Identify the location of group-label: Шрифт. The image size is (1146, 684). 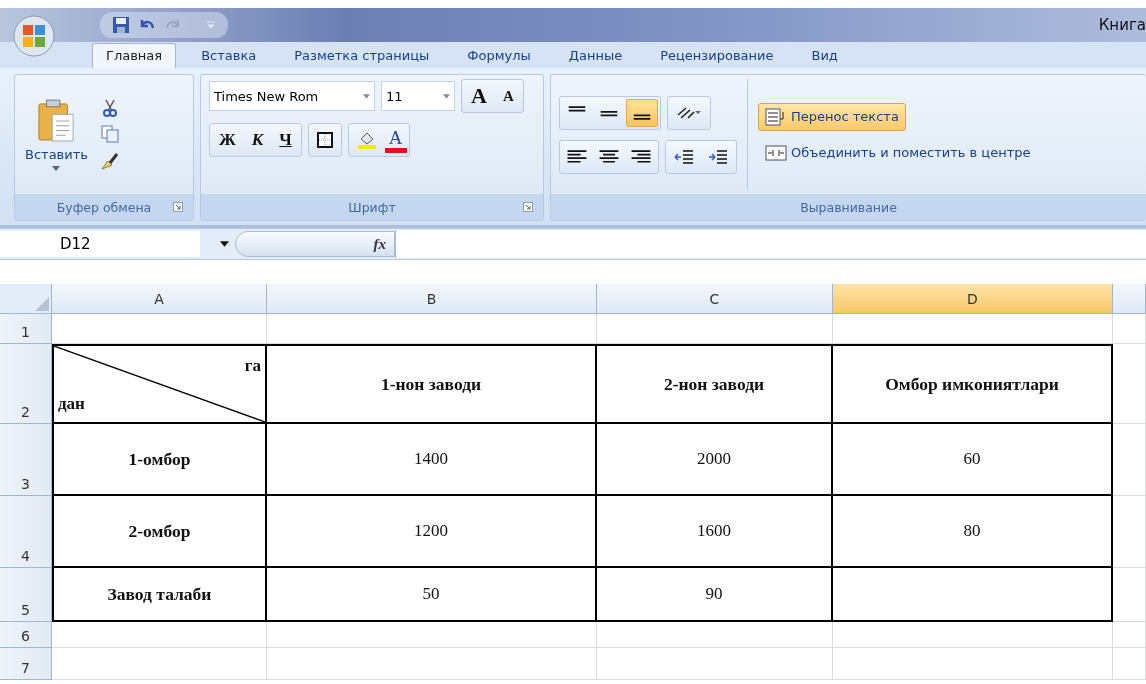
(372, 207).